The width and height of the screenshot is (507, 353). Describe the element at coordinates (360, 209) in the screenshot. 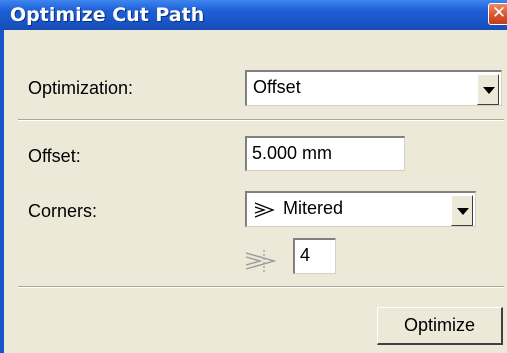

I see `corners-dropdown: Mitered` at that location.